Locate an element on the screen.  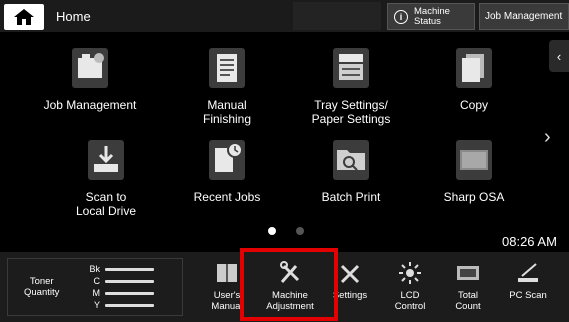
tile-sharp-osa: Sharp OSA is located at coordinates (474, 181).